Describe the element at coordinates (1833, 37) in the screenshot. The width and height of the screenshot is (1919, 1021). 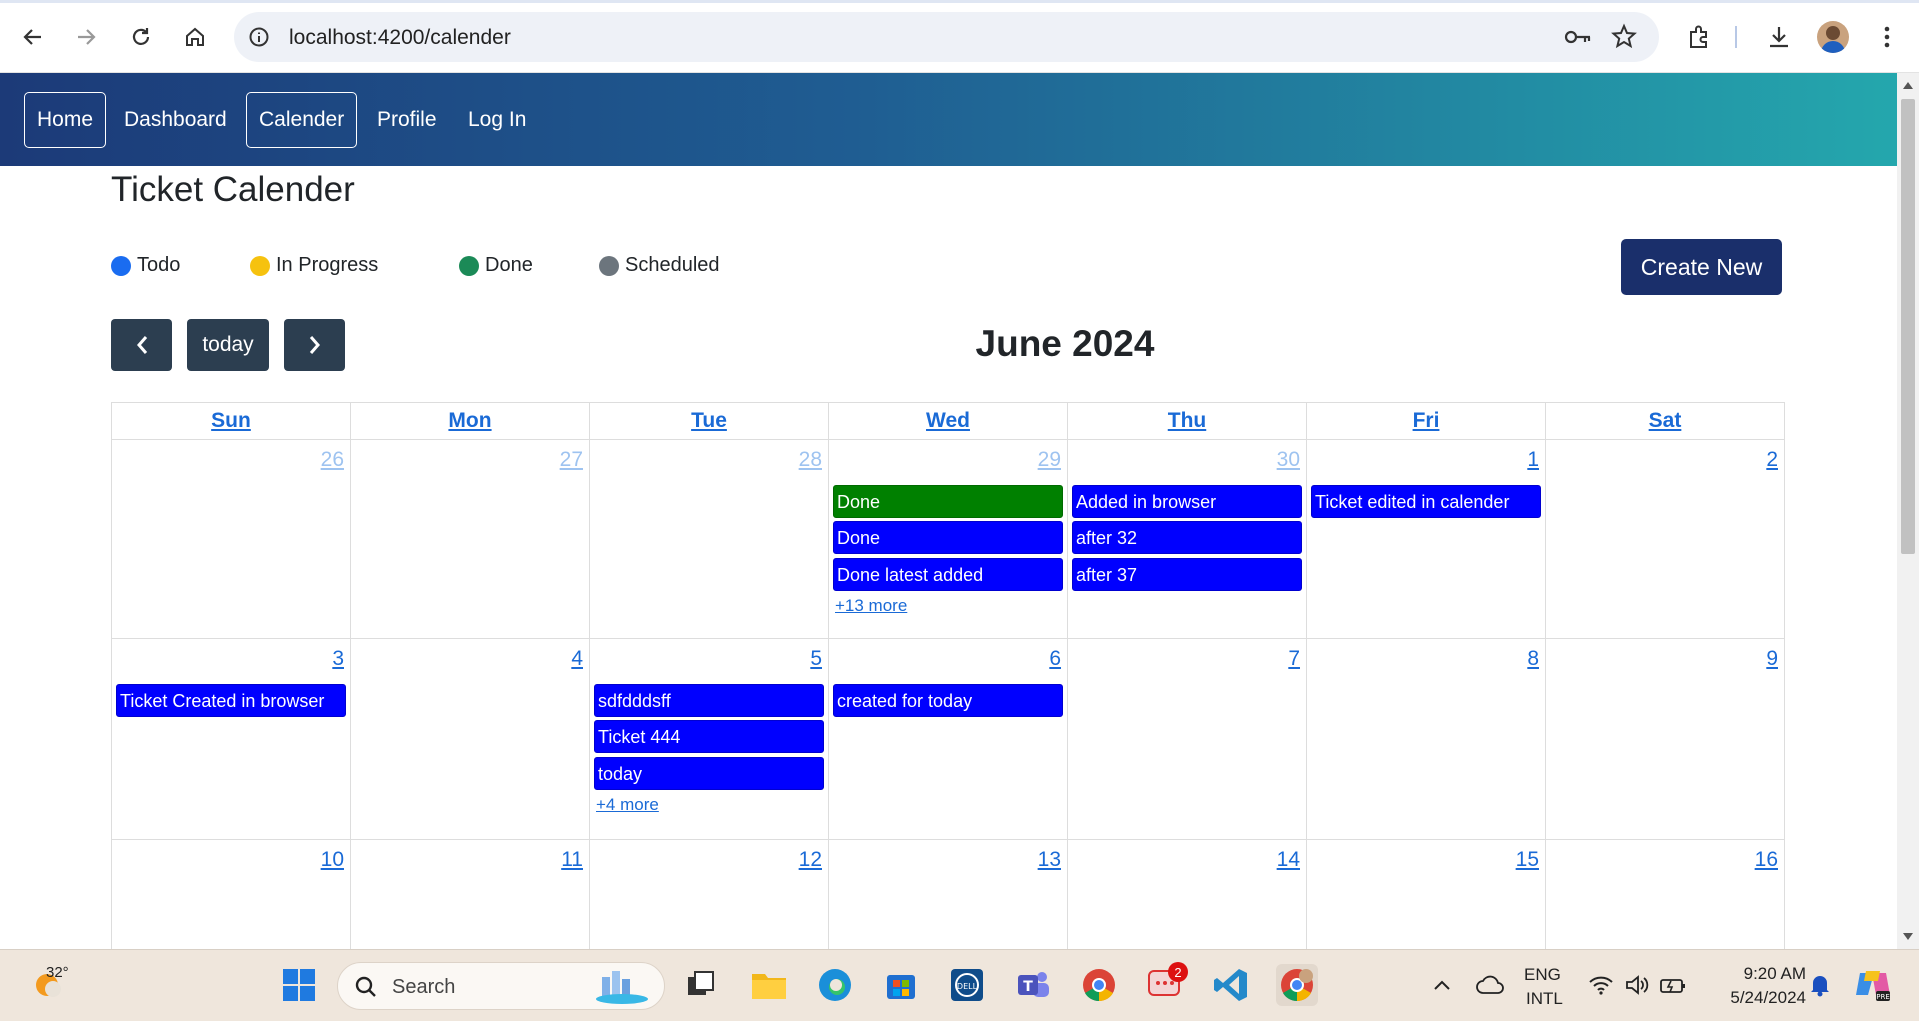
I see `profile-avatar` at that location.